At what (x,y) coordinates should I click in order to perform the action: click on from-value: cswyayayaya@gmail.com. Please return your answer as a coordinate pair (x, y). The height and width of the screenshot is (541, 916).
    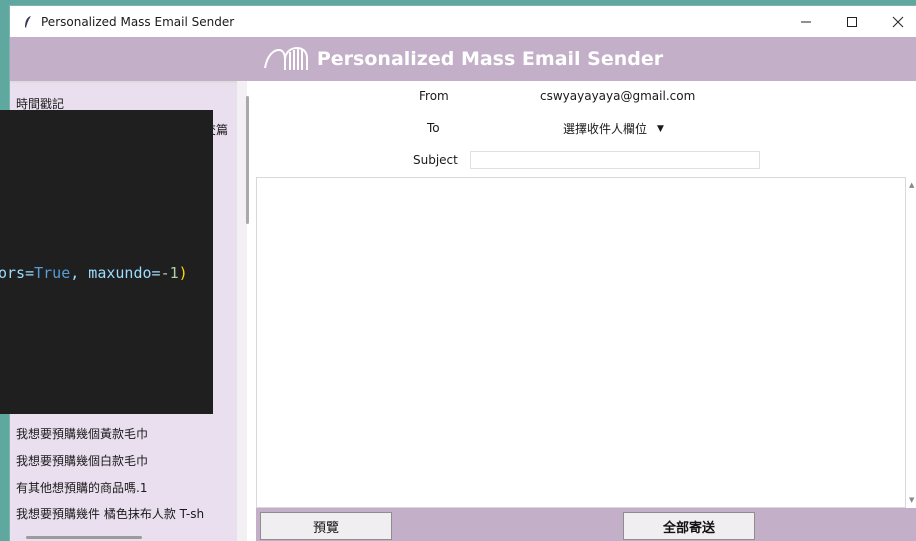
    Looking at the image, I should click on (618, 96).